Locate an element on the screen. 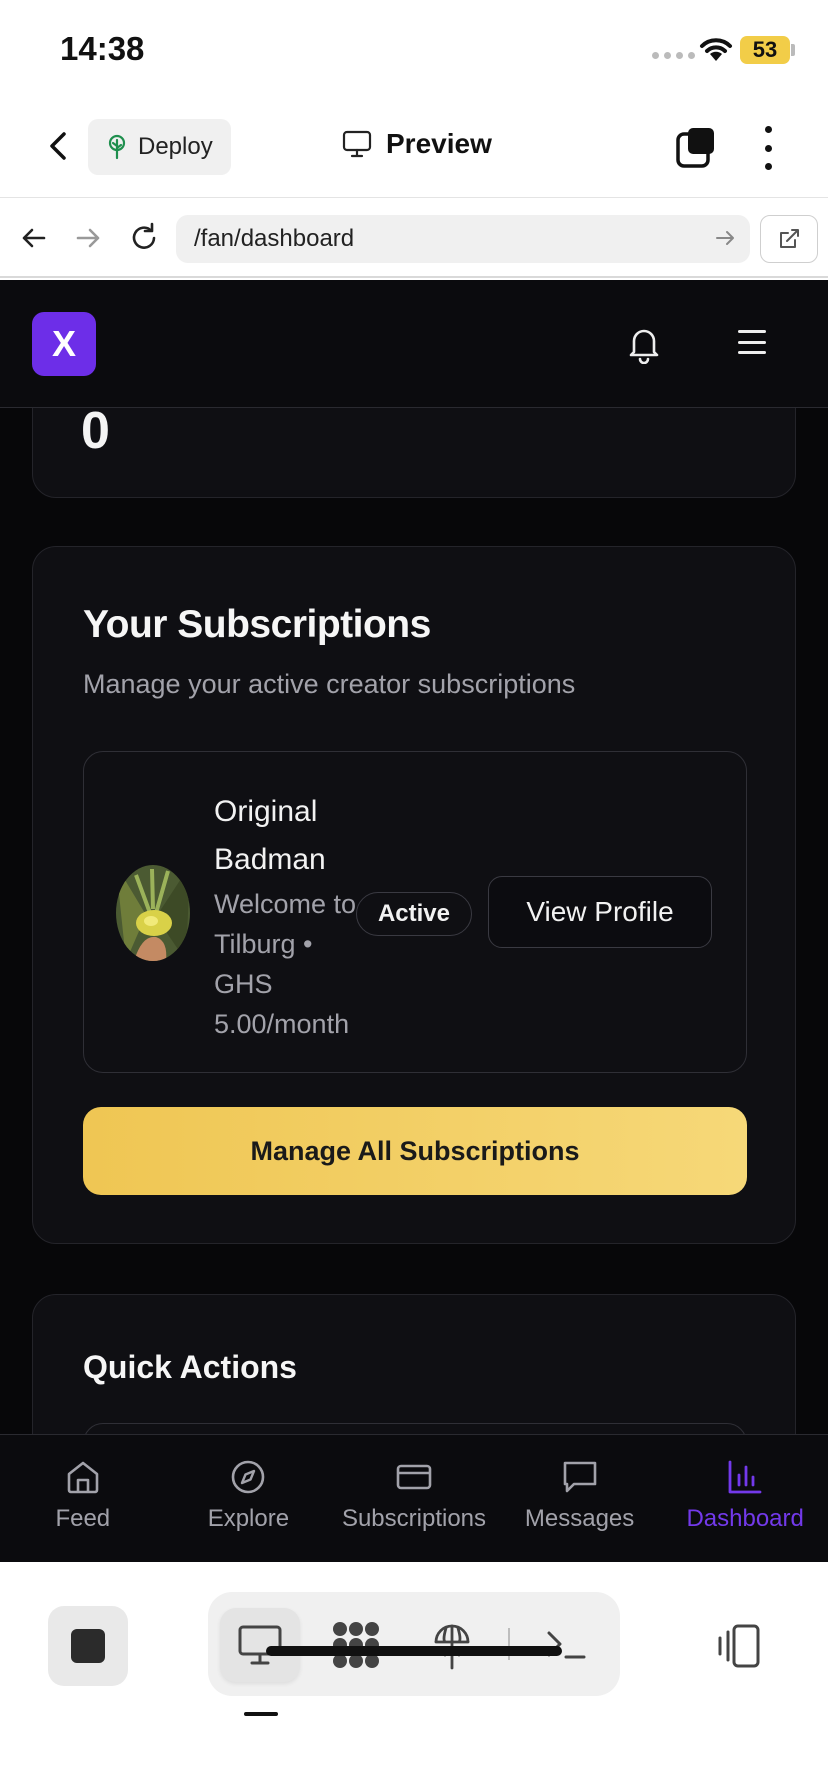 The width and height of the screenshot is (828, 1792). nav-label: Feed is located at coordinates (83, 1518).